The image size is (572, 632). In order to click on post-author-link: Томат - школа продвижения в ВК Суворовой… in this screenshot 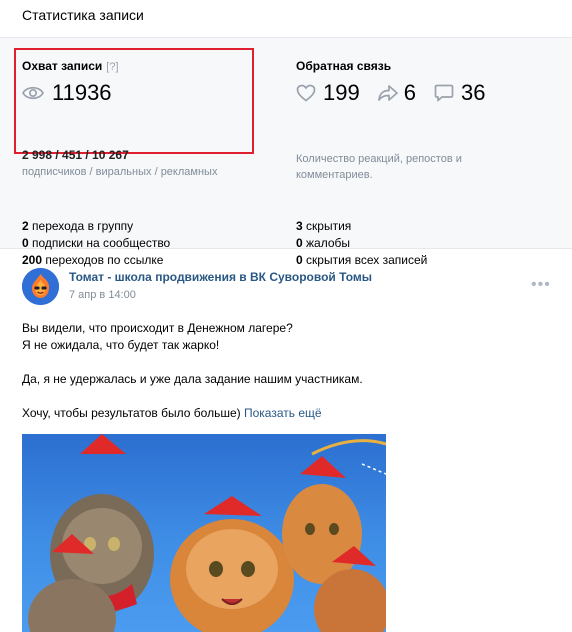, I will do `click(220, 277)`.